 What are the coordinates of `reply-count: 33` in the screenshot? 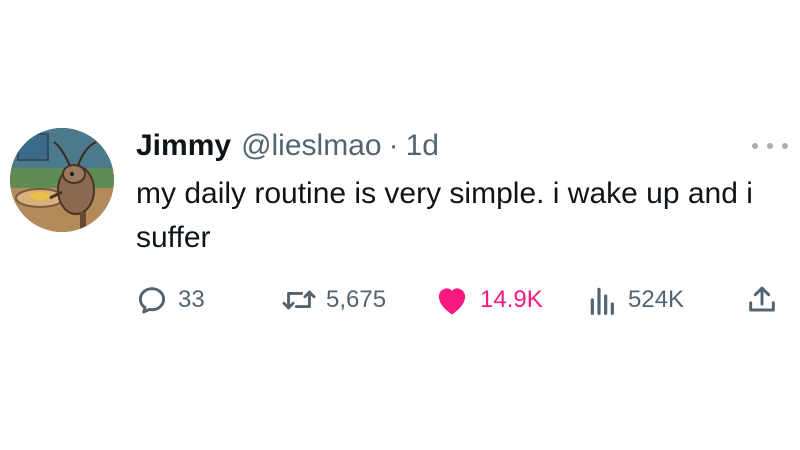 It's located at (191, 299).